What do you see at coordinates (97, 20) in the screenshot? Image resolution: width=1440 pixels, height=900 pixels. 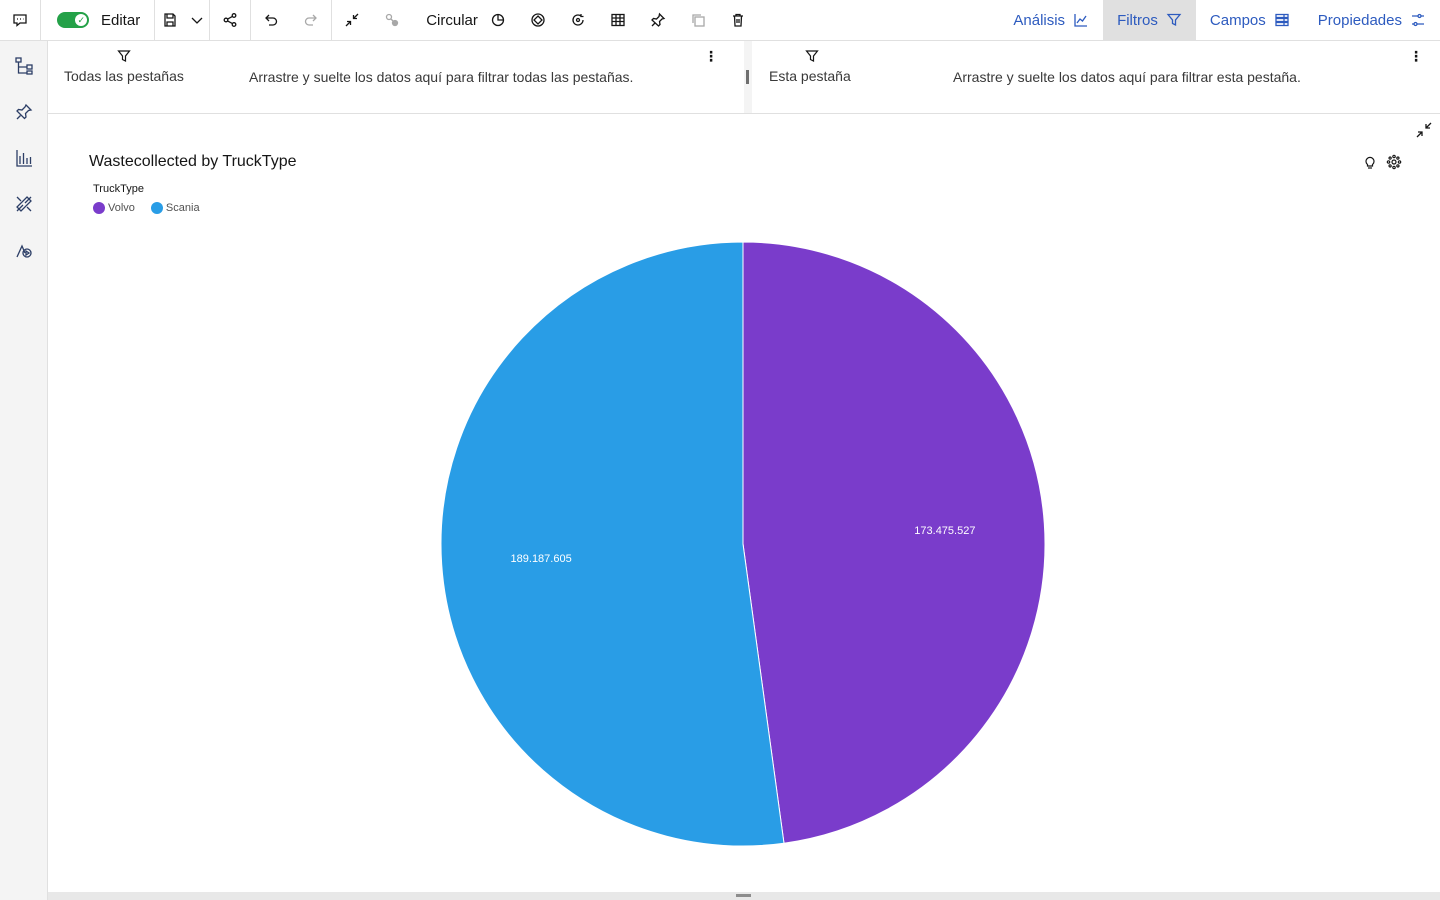 I see `edit-toggle: ✓ Editar` at bounding box center [97, 20].